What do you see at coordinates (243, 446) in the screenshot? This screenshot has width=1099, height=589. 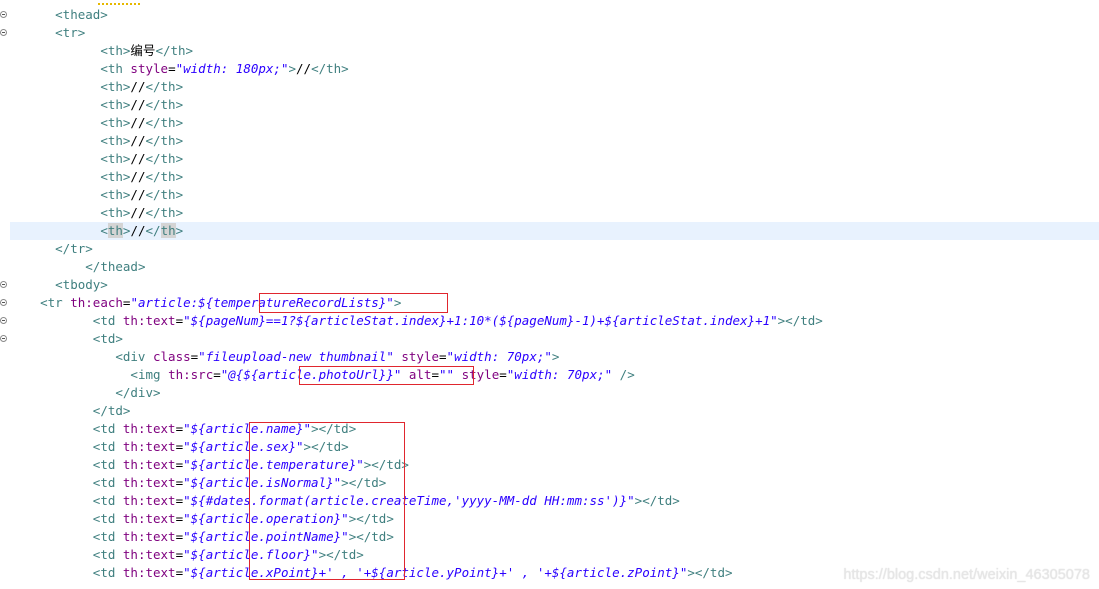 I see `code-token: "${article.sex}"` at bounding box center [243, 446].